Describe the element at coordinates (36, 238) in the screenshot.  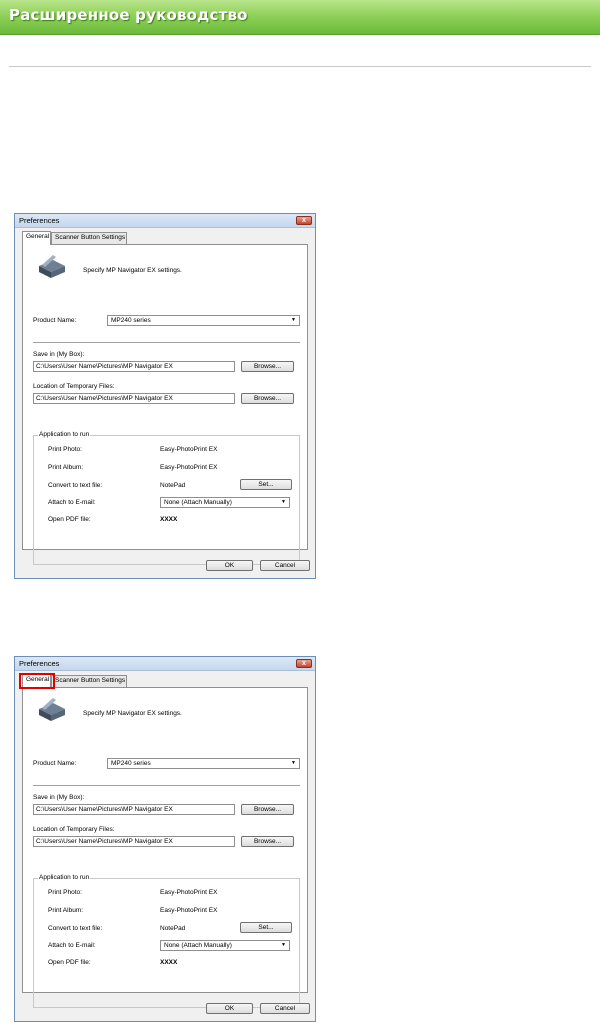
I see `tab-general: General` at that location.